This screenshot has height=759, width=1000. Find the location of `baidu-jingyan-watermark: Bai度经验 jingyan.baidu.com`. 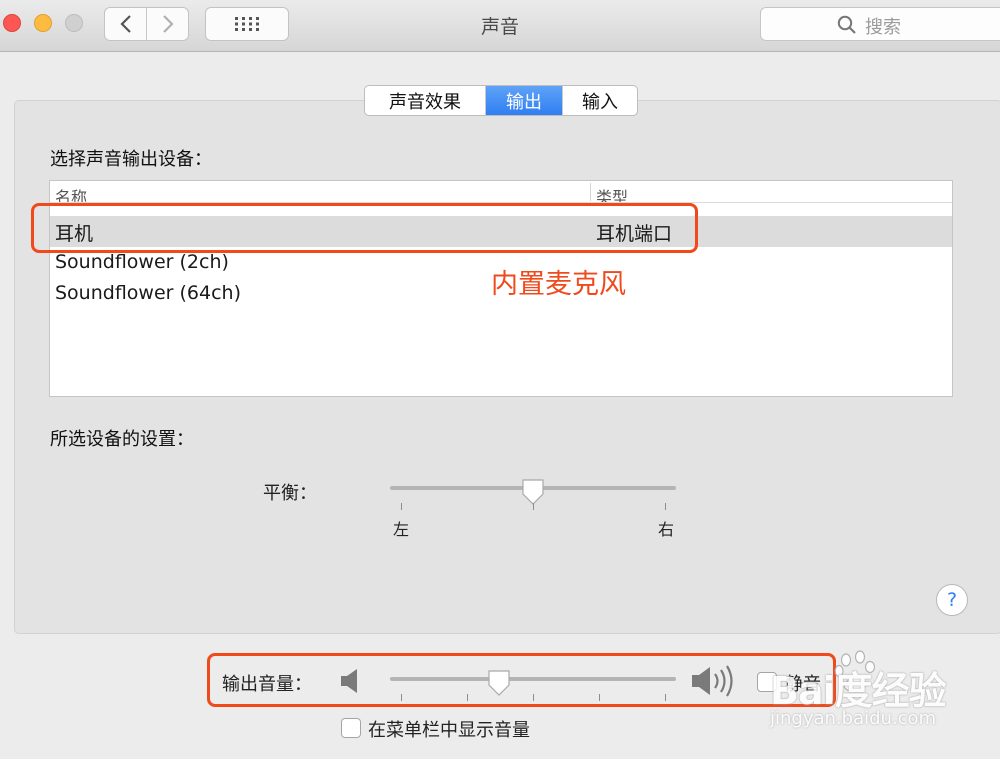

baidu-jingyan-watermark: Bai度经验 jingyan.baidu.com is located at coordinates (885, 695).